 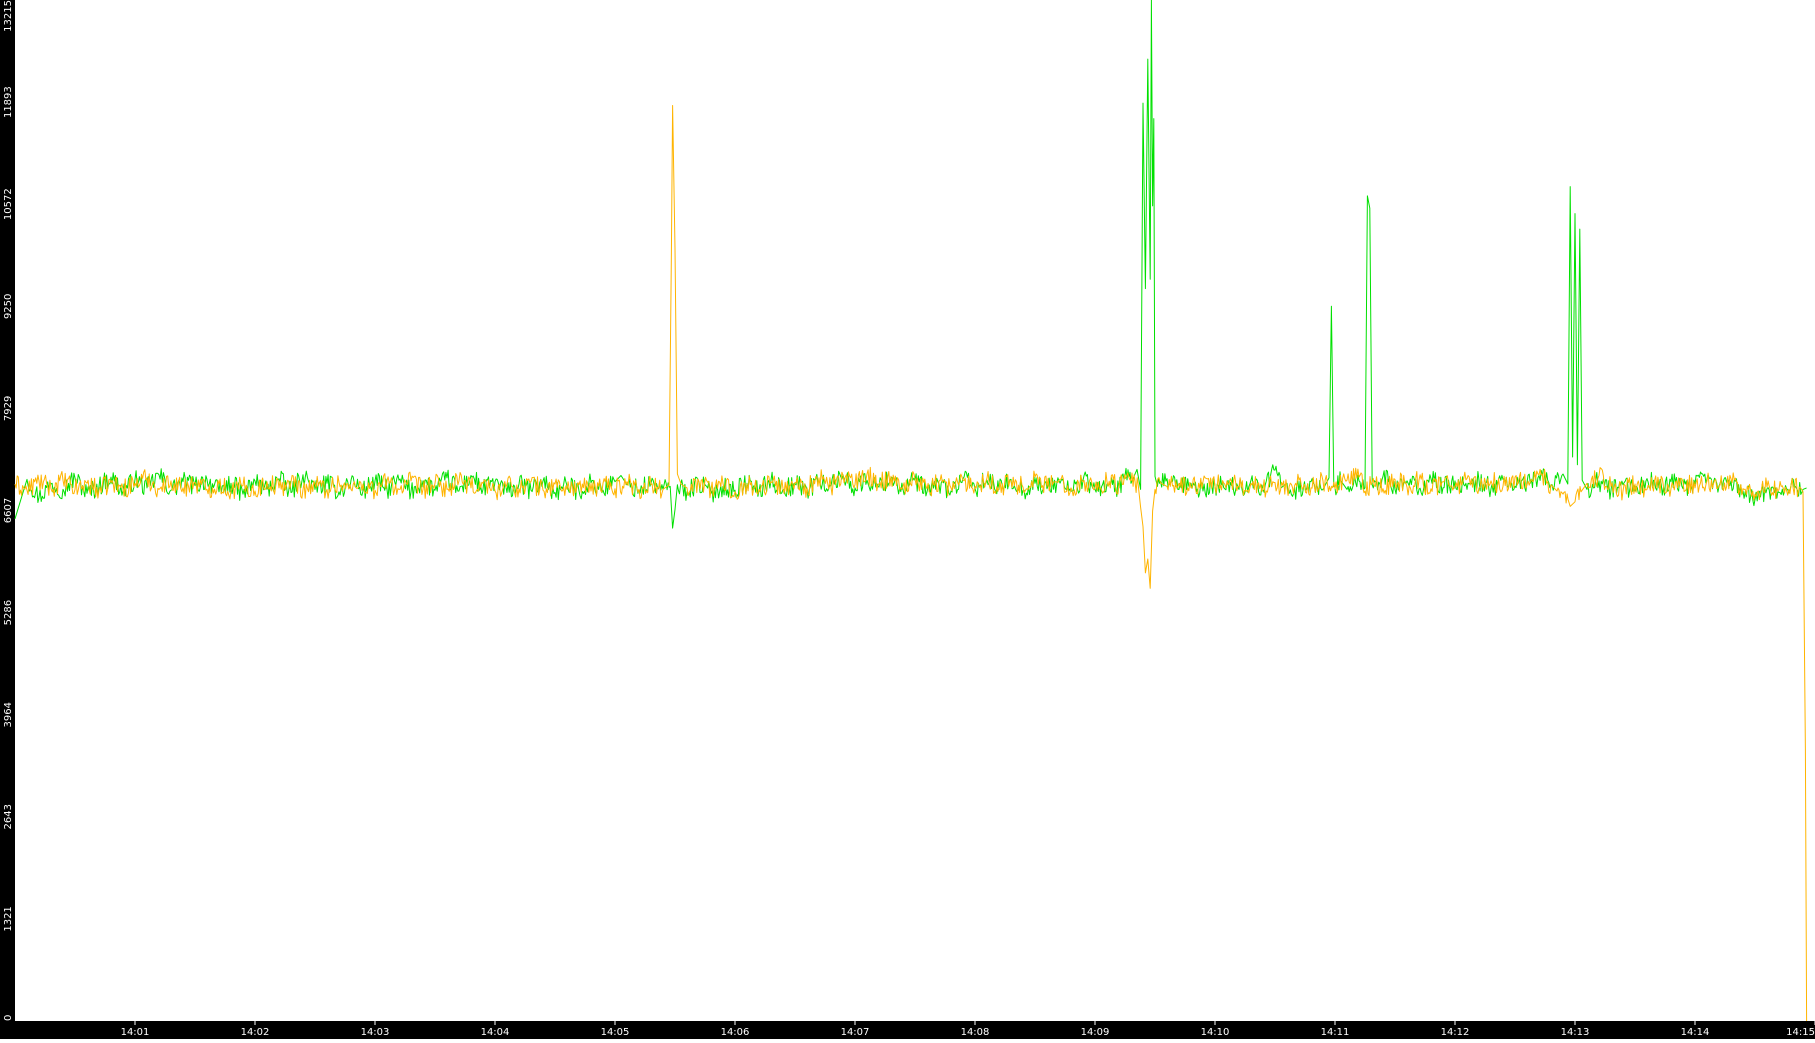 I want to click on x-tick-label: 14:15, so click(x=1800, y=1032).